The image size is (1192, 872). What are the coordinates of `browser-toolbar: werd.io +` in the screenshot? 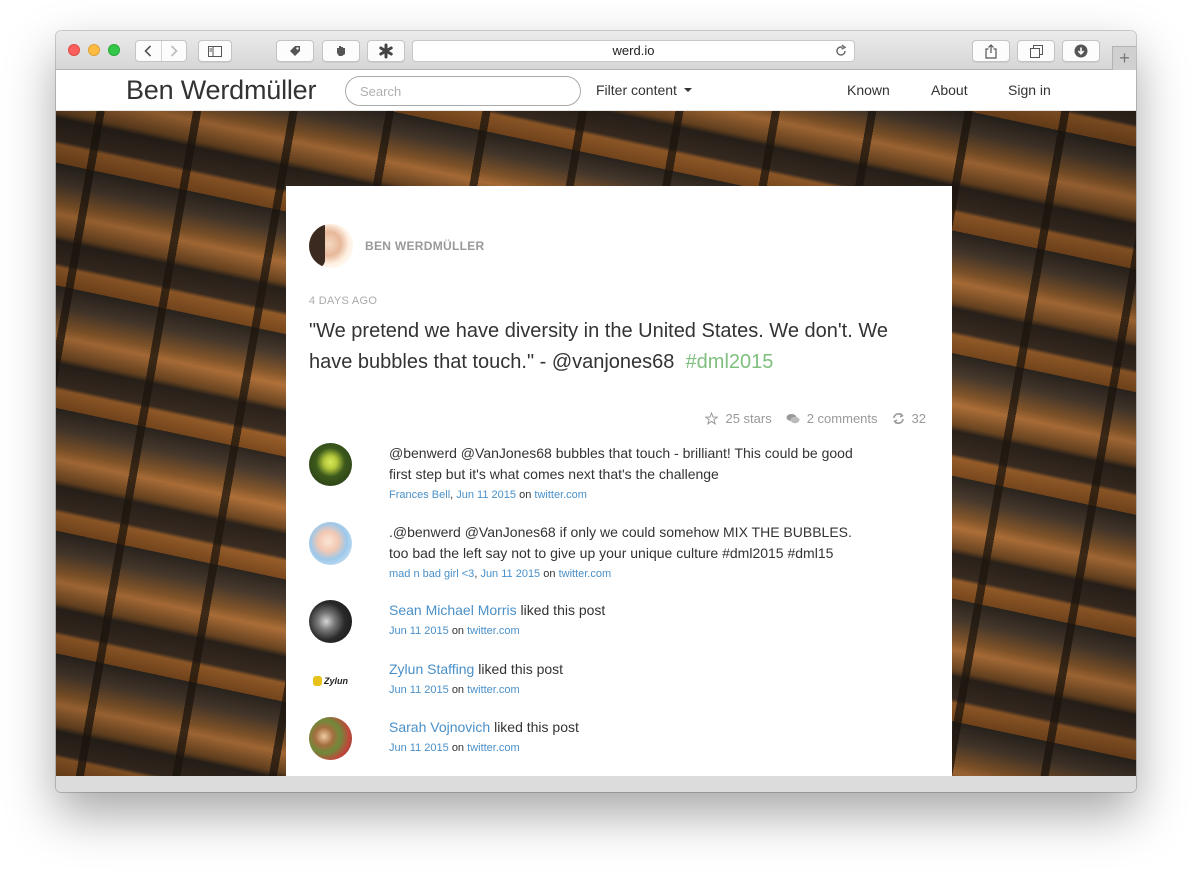 It's located at (596, 50).